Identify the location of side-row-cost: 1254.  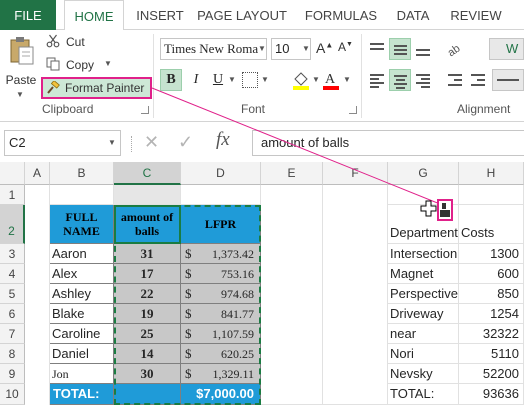
(491, 314).